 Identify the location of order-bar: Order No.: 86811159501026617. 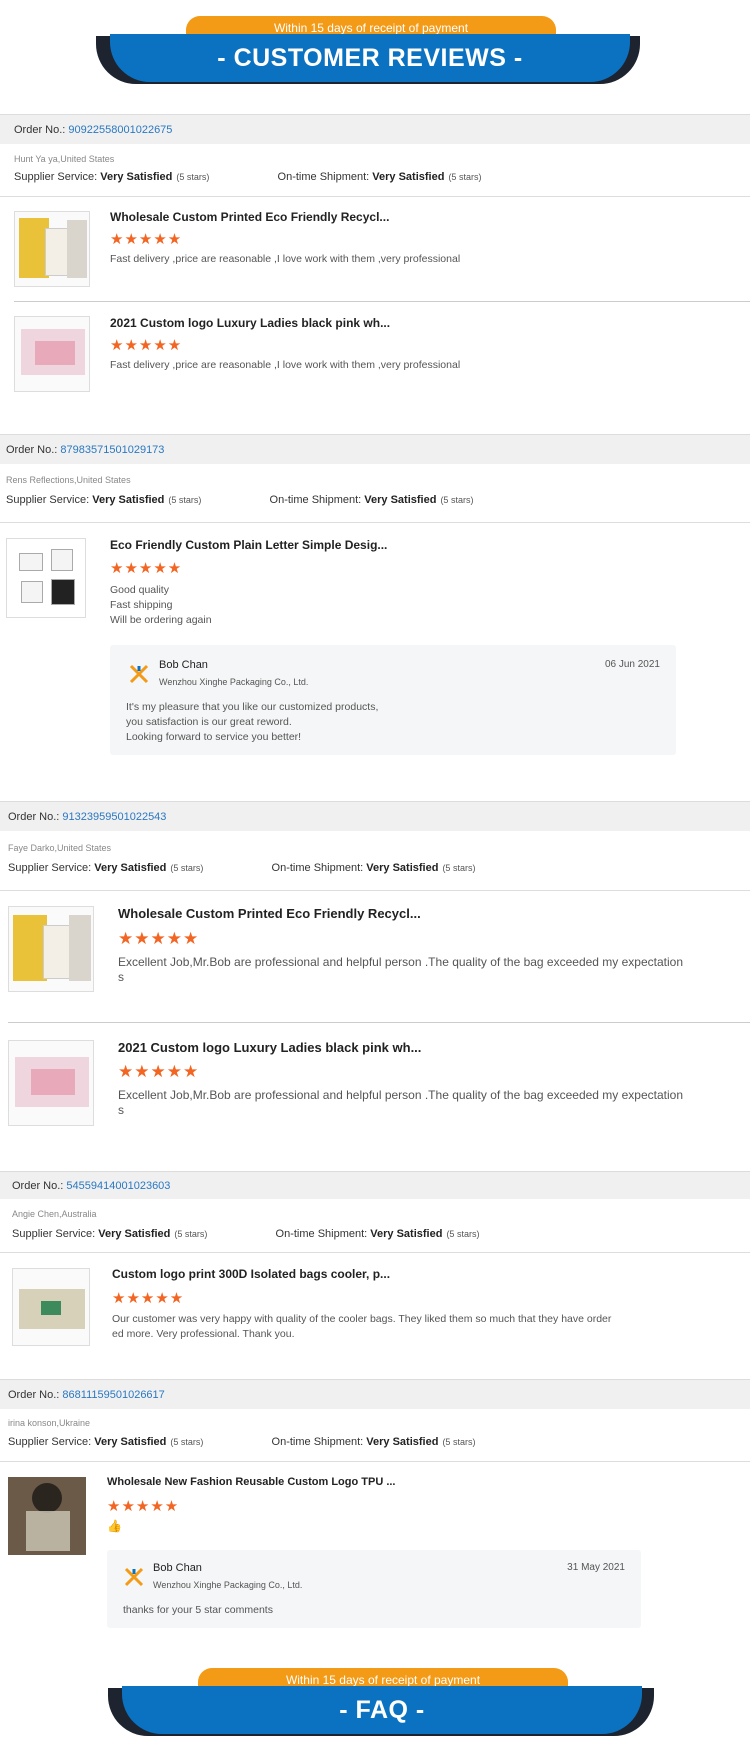
(375, 1394).